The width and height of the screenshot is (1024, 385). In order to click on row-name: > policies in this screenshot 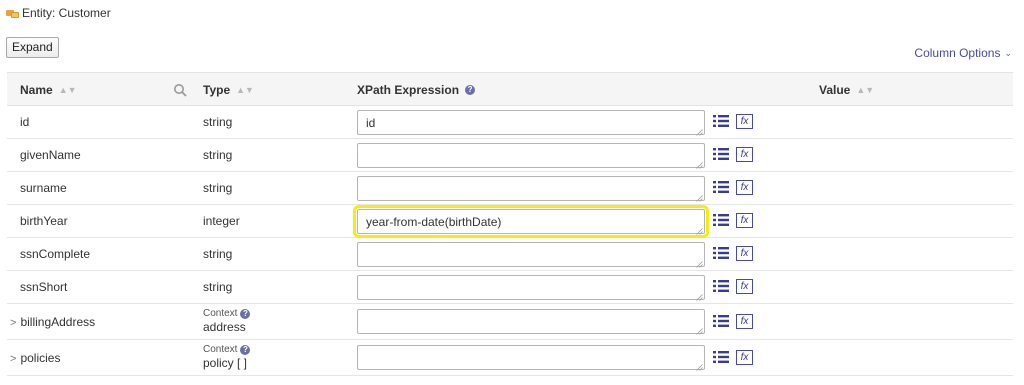, I will do `click(35, 358)`.